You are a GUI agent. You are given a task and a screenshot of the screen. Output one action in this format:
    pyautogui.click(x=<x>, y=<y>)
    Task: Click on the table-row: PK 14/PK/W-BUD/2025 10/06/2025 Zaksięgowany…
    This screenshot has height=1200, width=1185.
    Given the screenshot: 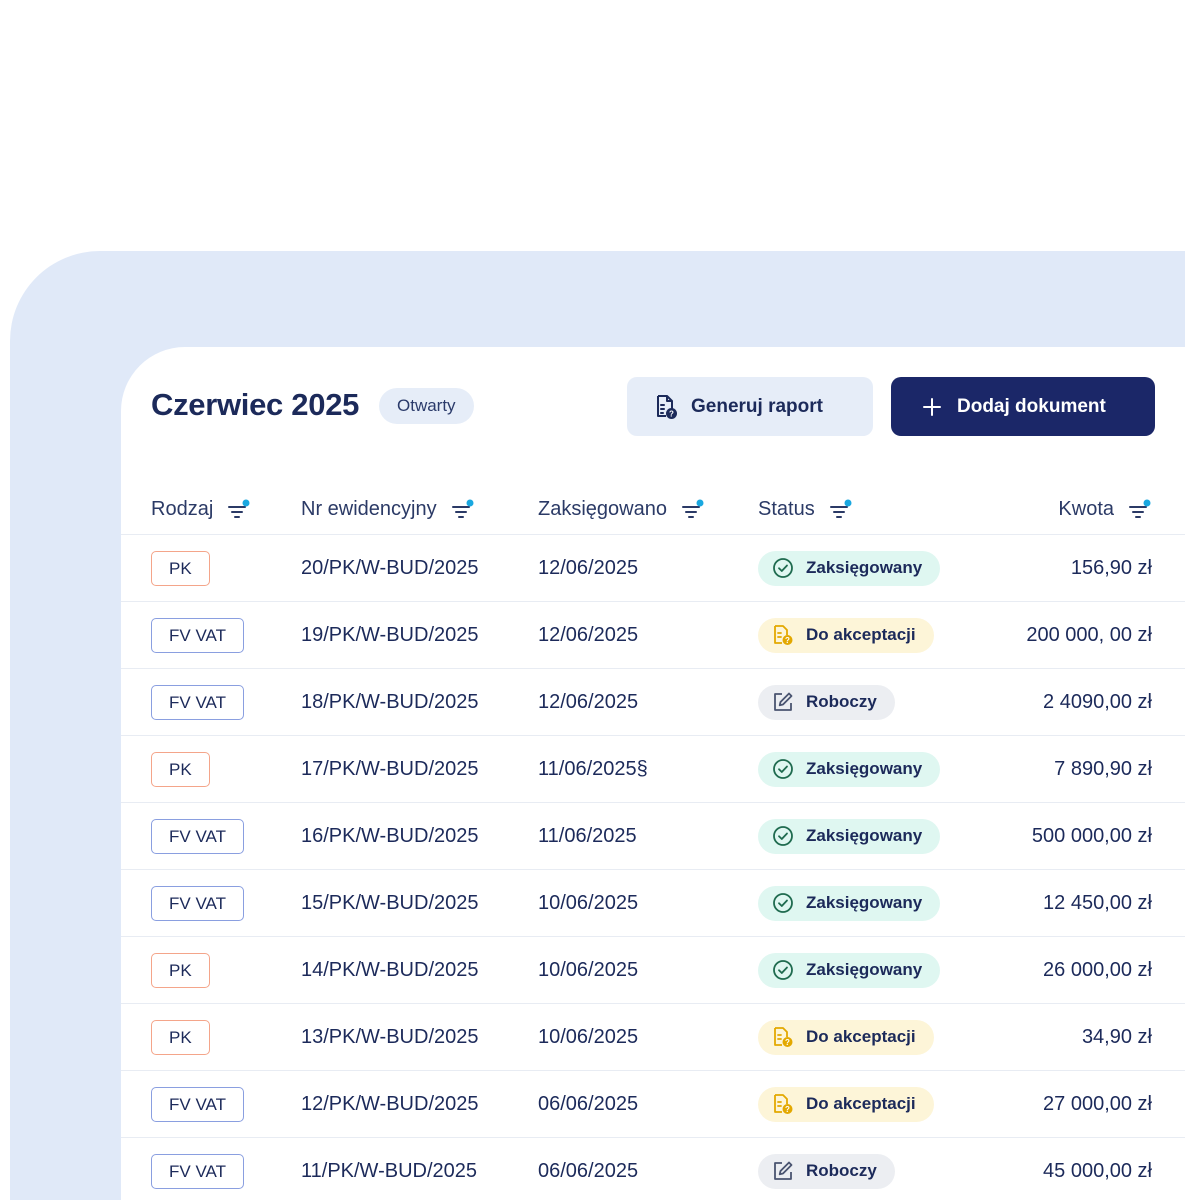 What is the action you would take?
    pyautogui.click(x=653, y=970)
    